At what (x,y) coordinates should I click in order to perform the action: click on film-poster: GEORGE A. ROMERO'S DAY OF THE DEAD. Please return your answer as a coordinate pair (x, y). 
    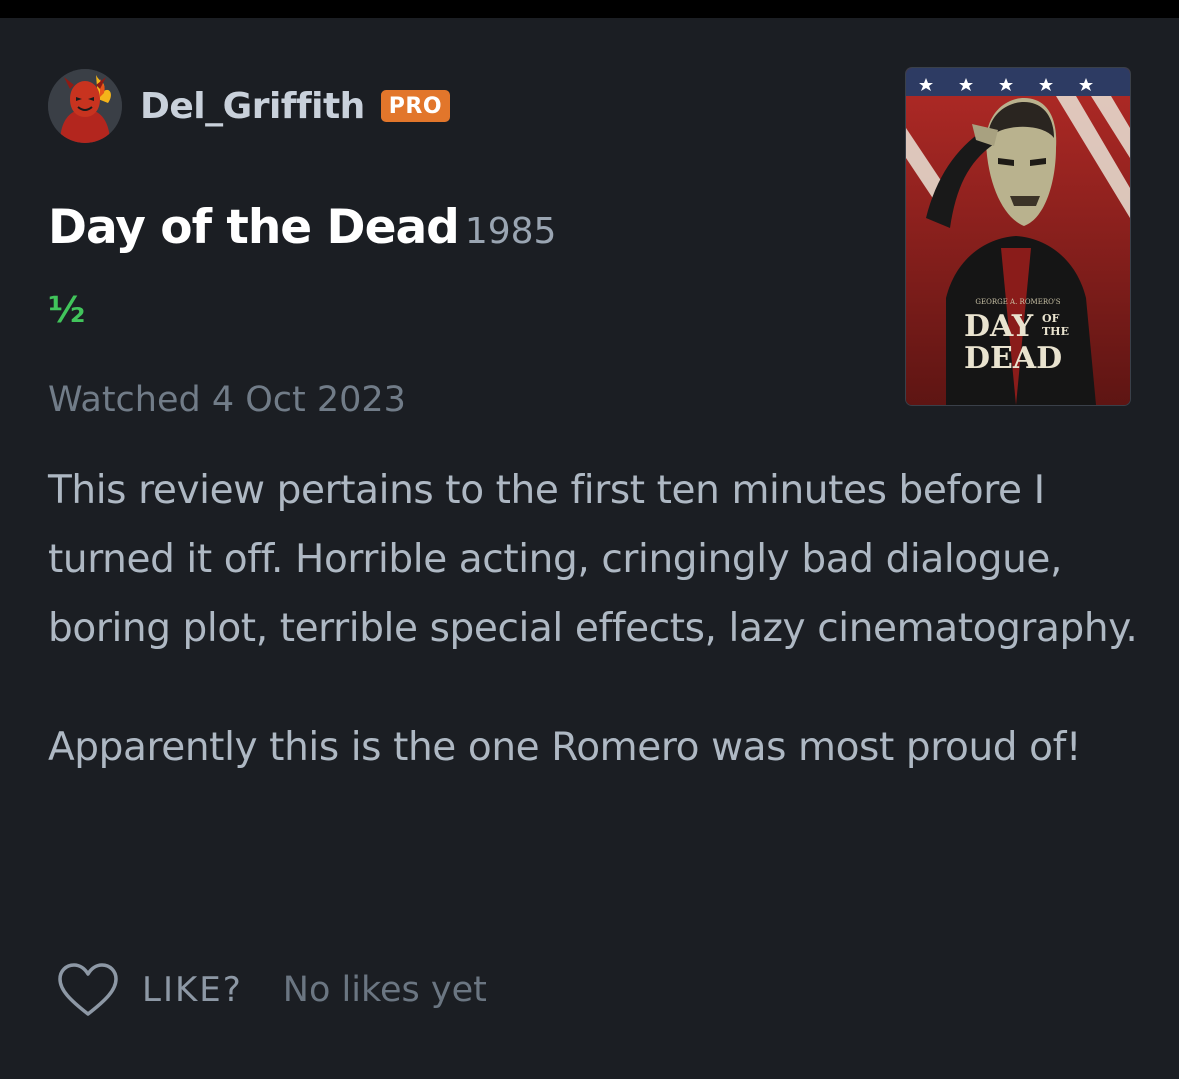
    Looking at the image, I should click on (1018, 236).